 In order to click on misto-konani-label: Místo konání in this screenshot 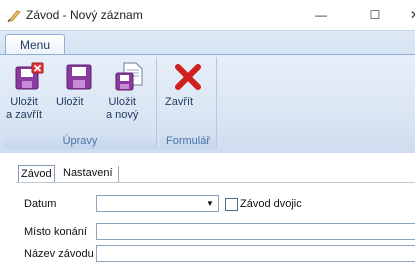, I will do `click(55, 232)`.